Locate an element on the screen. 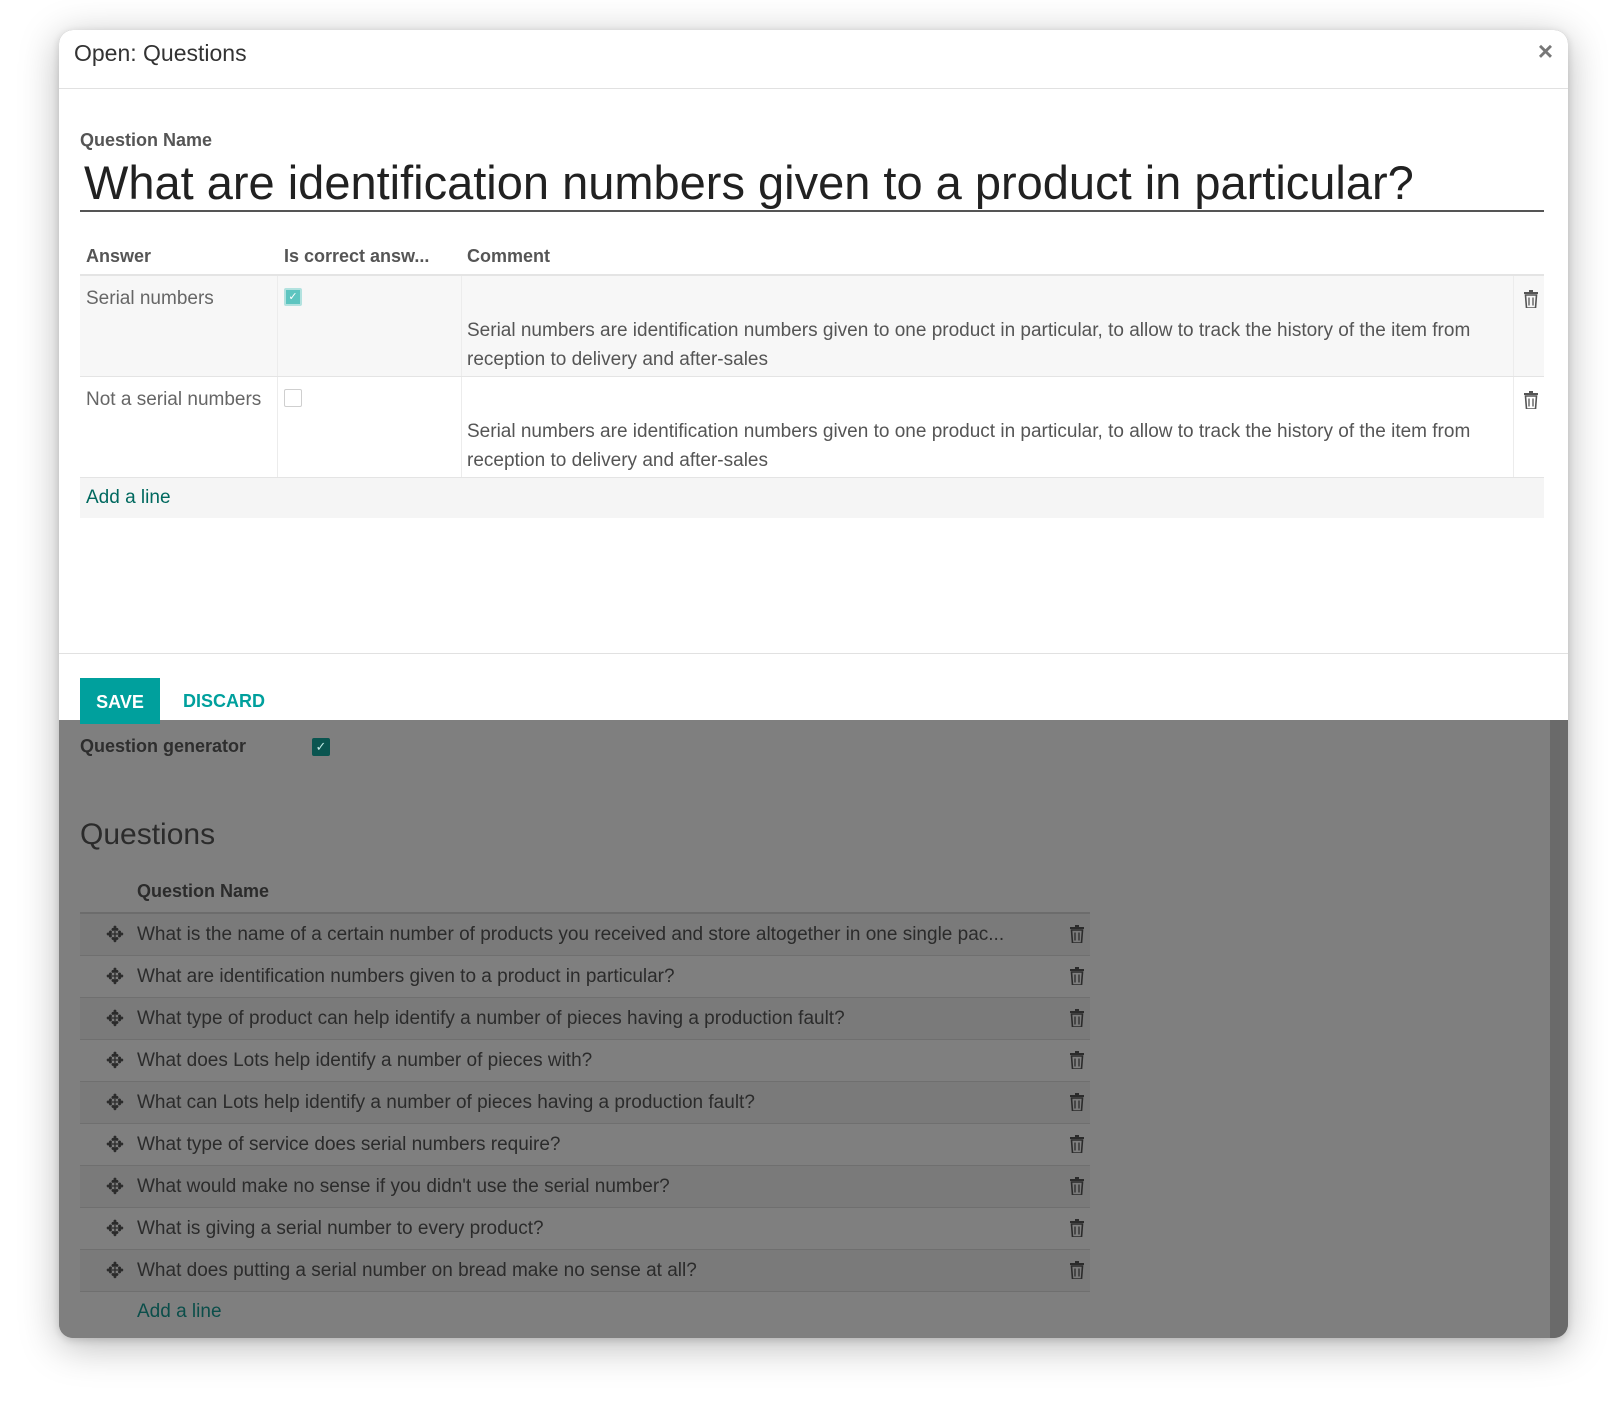 The height and width of the screenshot is (1419, 1608). discard-button: DISCARD is located at coordinates (224, 701).